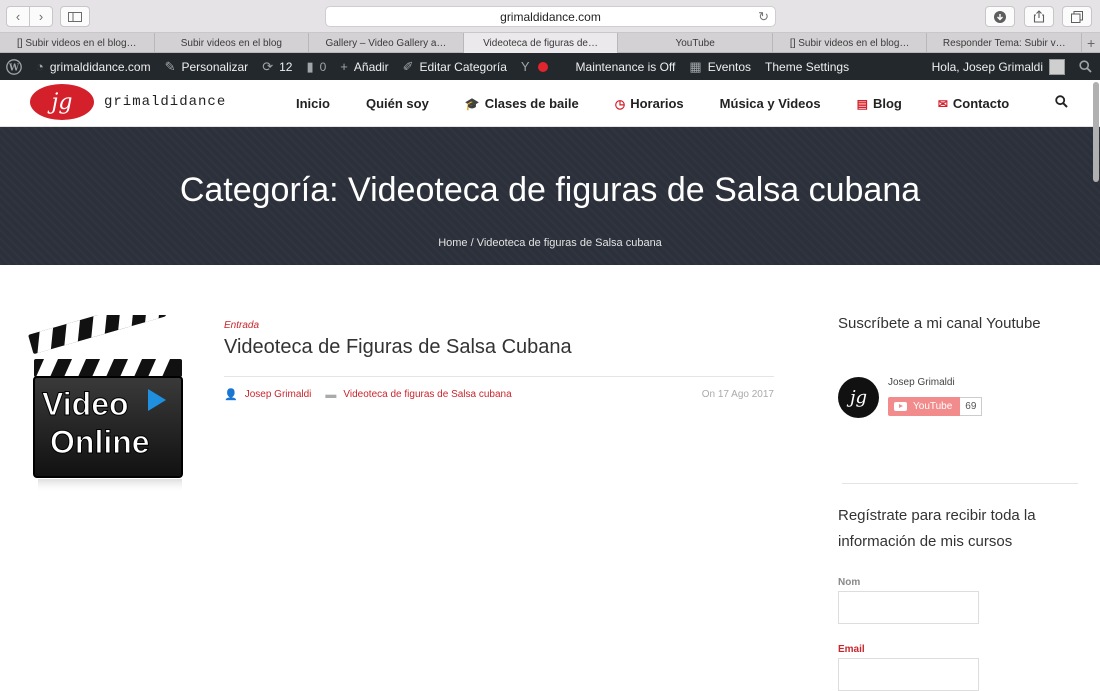 The width and height of the screenshot is (1100, 691). What do you see at coordinates (649, 103) in the screenshot?
I see `nav-item-horarios: ◷ Horarios` at bounding box center [649, 103].